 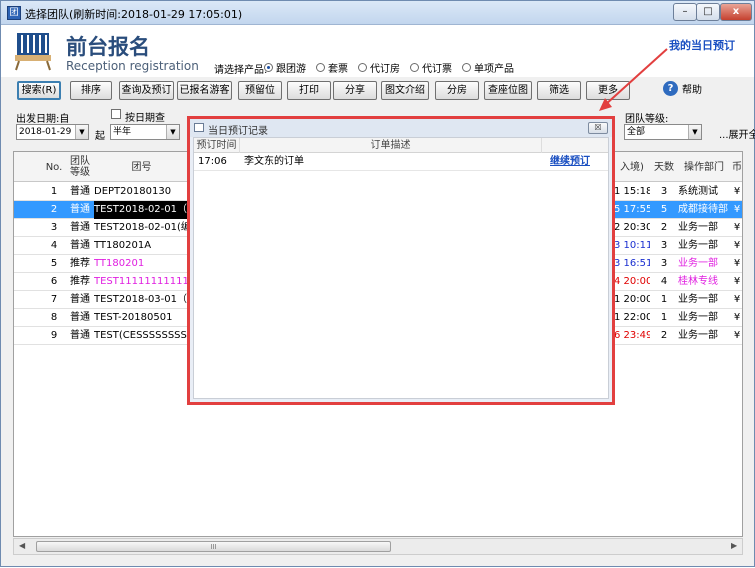 I want to click on product-radio-ticket: 代订票, so click(x=431, y=67).